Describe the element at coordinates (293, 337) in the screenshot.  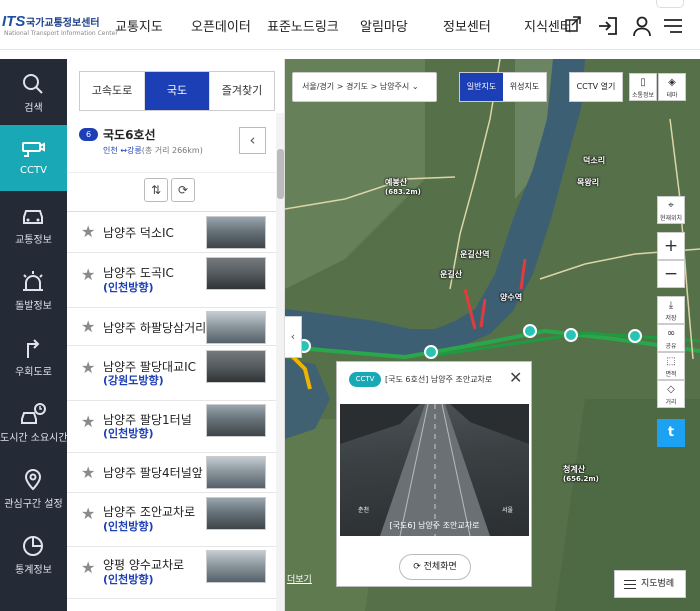
I see `panel-collapse-button: ‹` at that location.